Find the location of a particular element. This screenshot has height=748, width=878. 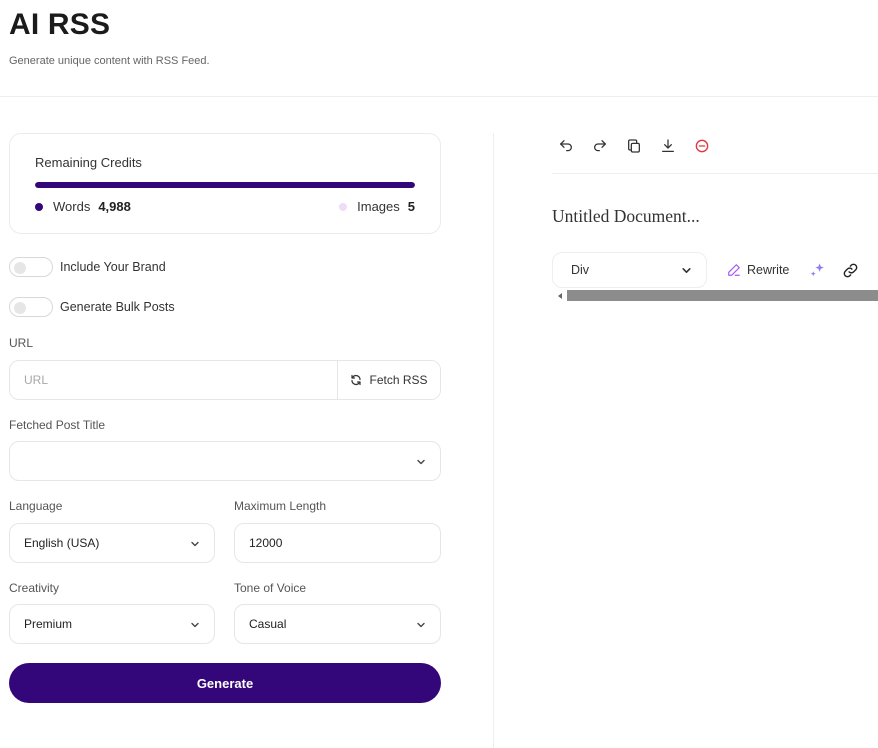

credits-words: Words 4,988 is located at coordinates (83, 206).